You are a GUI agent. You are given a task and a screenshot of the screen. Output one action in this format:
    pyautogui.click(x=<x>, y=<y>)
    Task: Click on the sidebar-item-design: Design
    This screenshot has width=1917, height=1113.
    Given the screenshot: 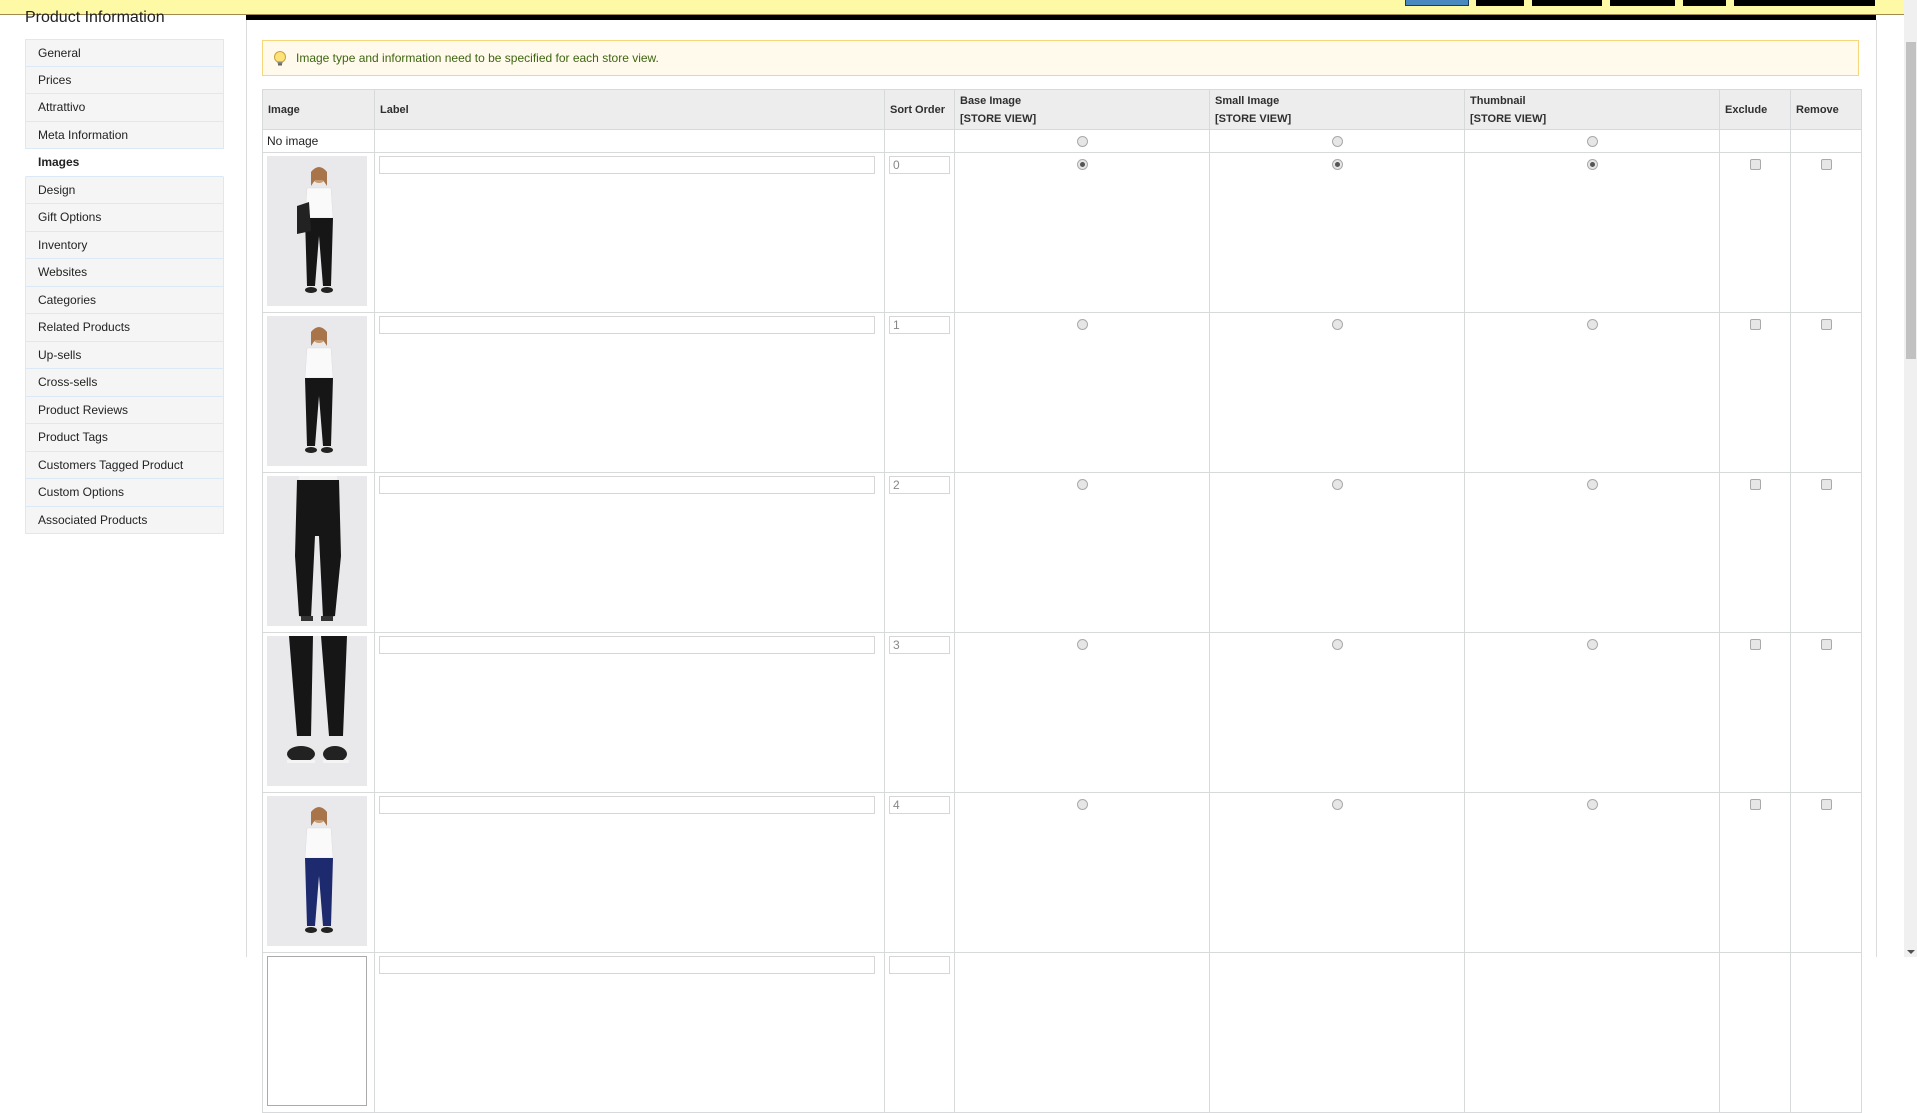 What is the action you would take?
    pyautogui.click(x=124, y=190)
    